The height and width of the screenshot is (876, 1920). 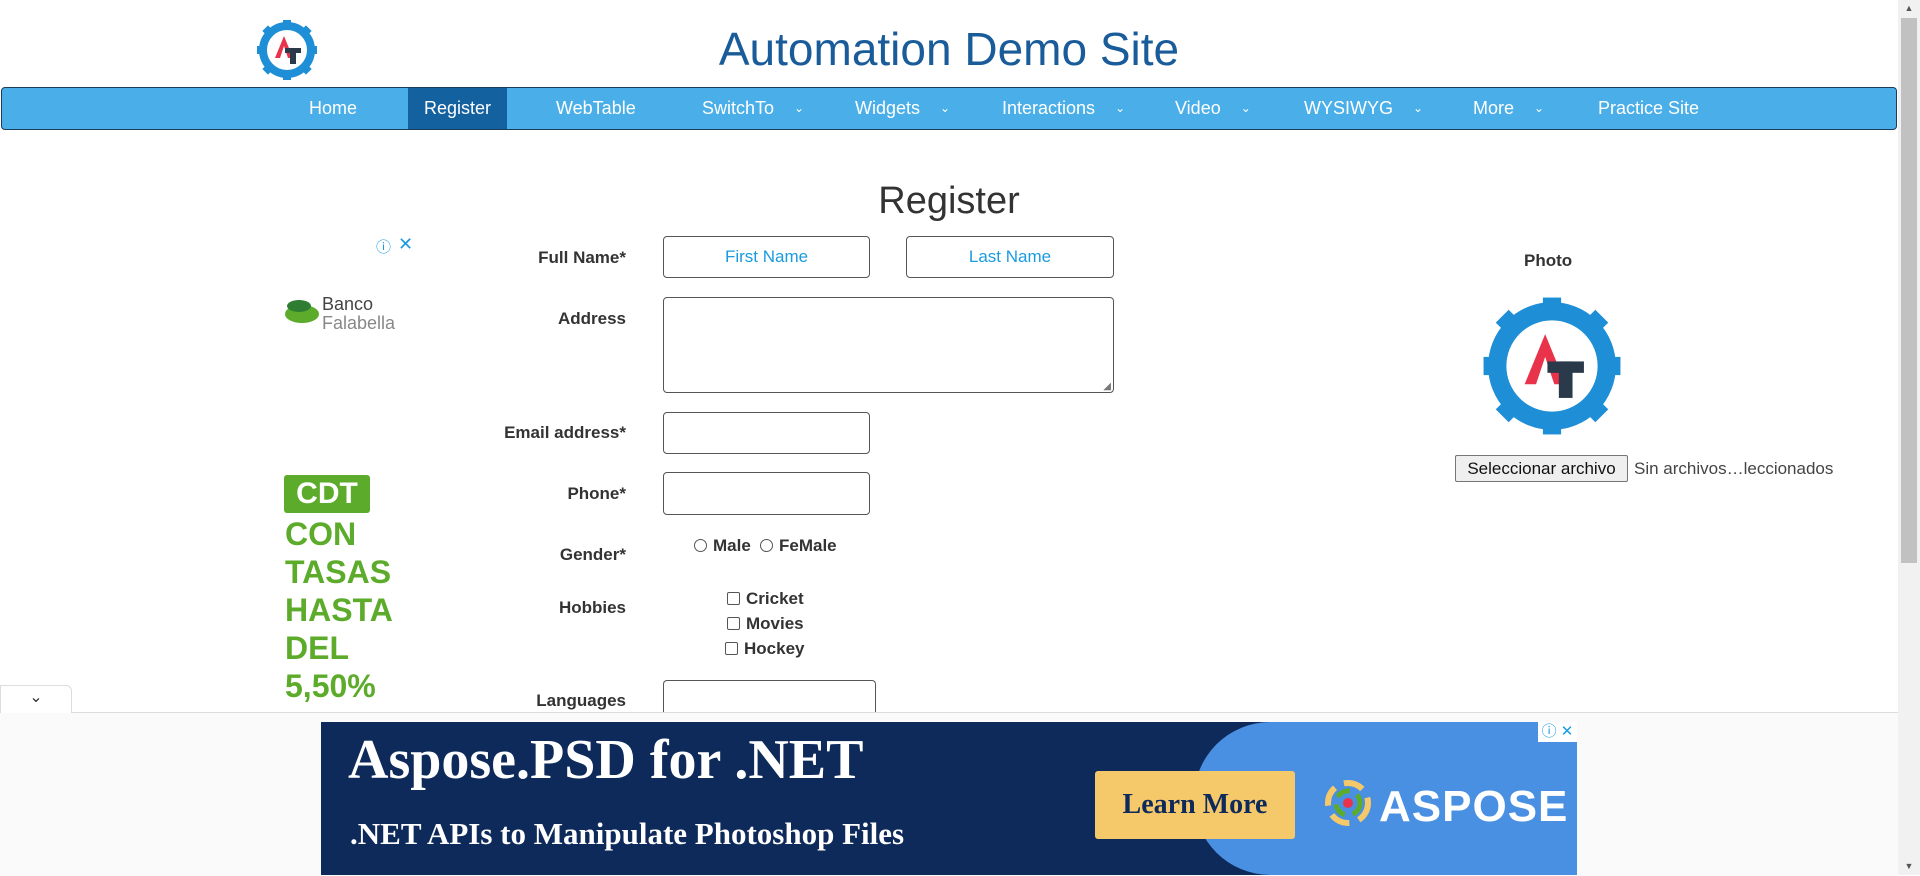 What do you see at coordinates (581, 700) in the screenshot?
I see `languages-label: Languages` at bounding box center [581, 700].